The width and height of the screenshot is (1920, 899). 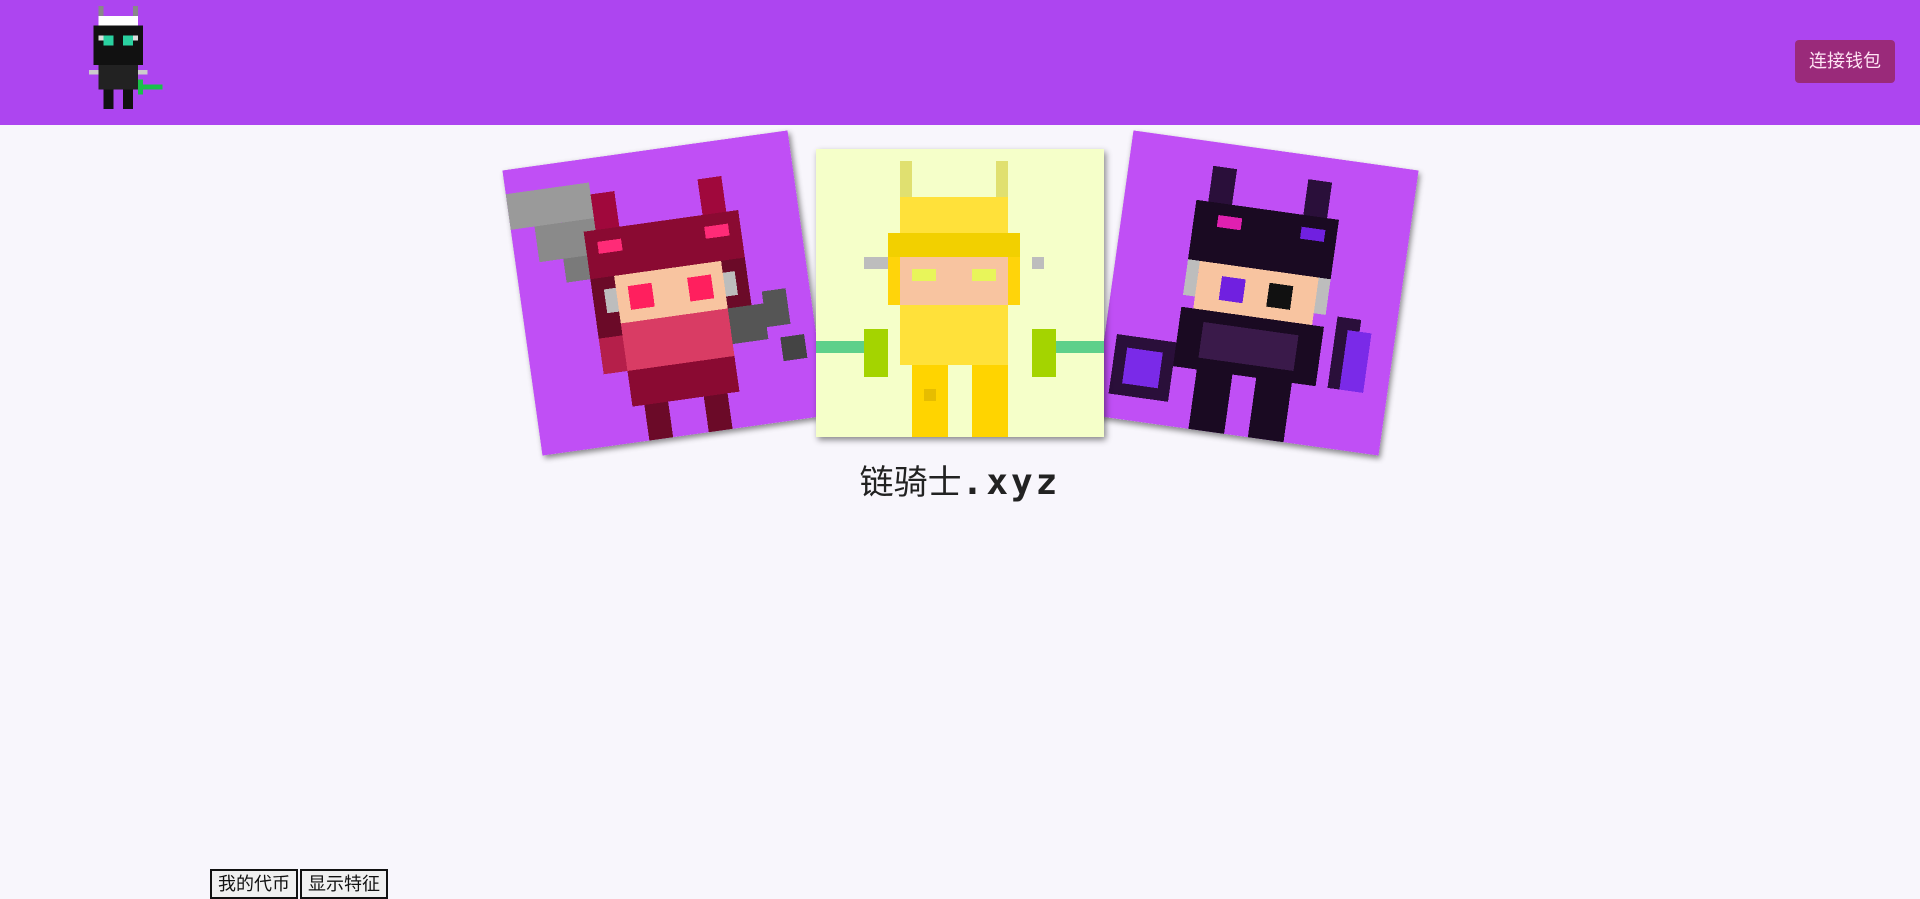 What do you see at coordinates (299, 884) in the screenshot?
I see `tab-bar: 我的代币 显示特征` at bounding box center [299, 884].